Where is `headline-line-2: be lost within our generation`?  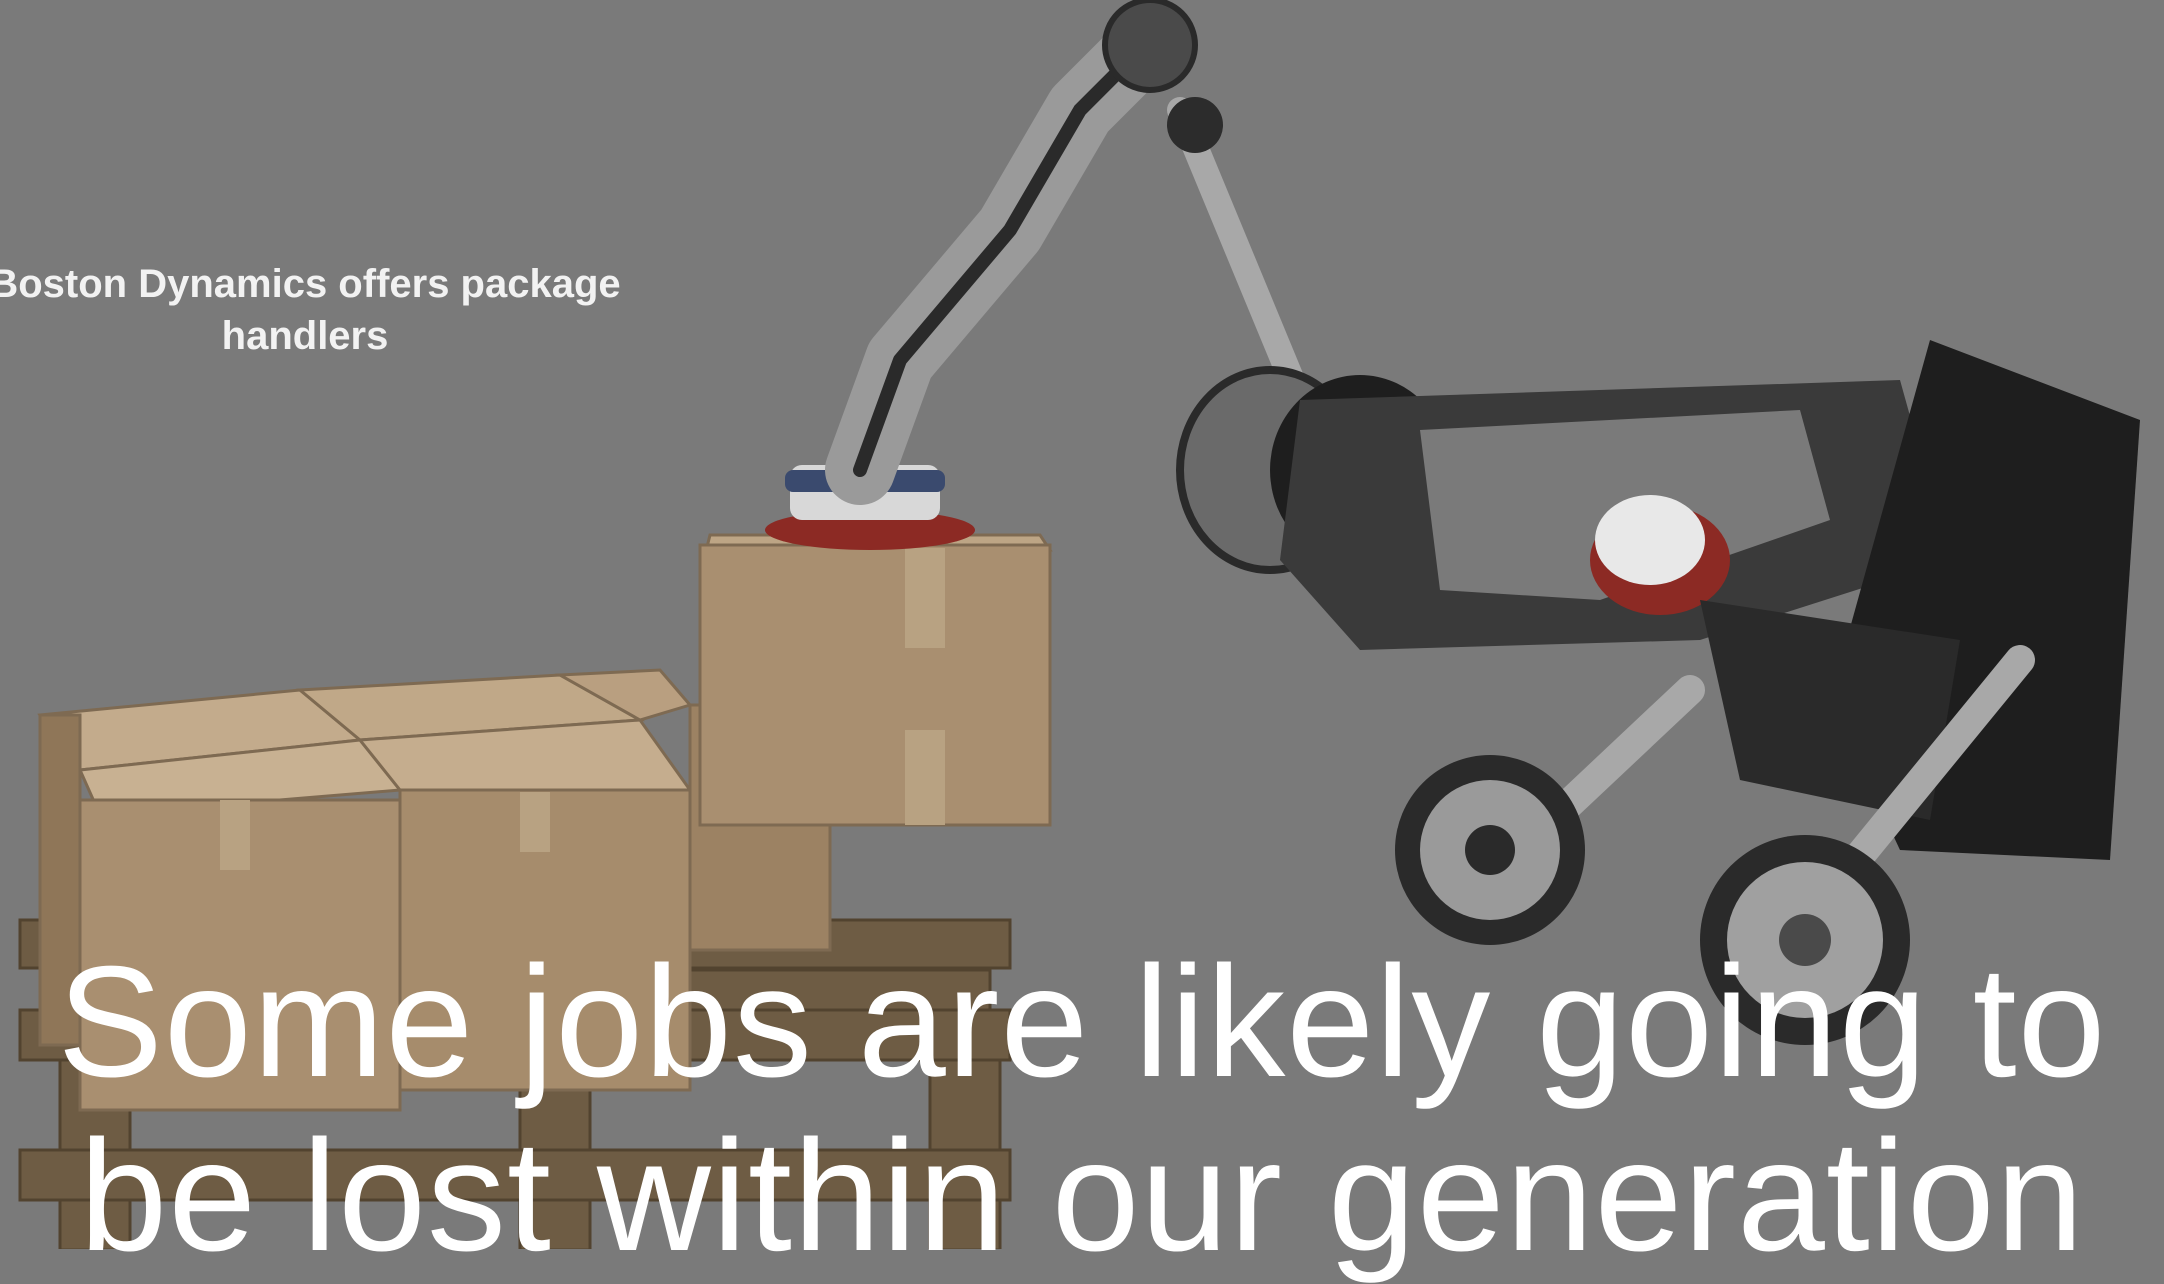 headline-line-2: be lost within our generation is located at coordinates (1082, 1196).